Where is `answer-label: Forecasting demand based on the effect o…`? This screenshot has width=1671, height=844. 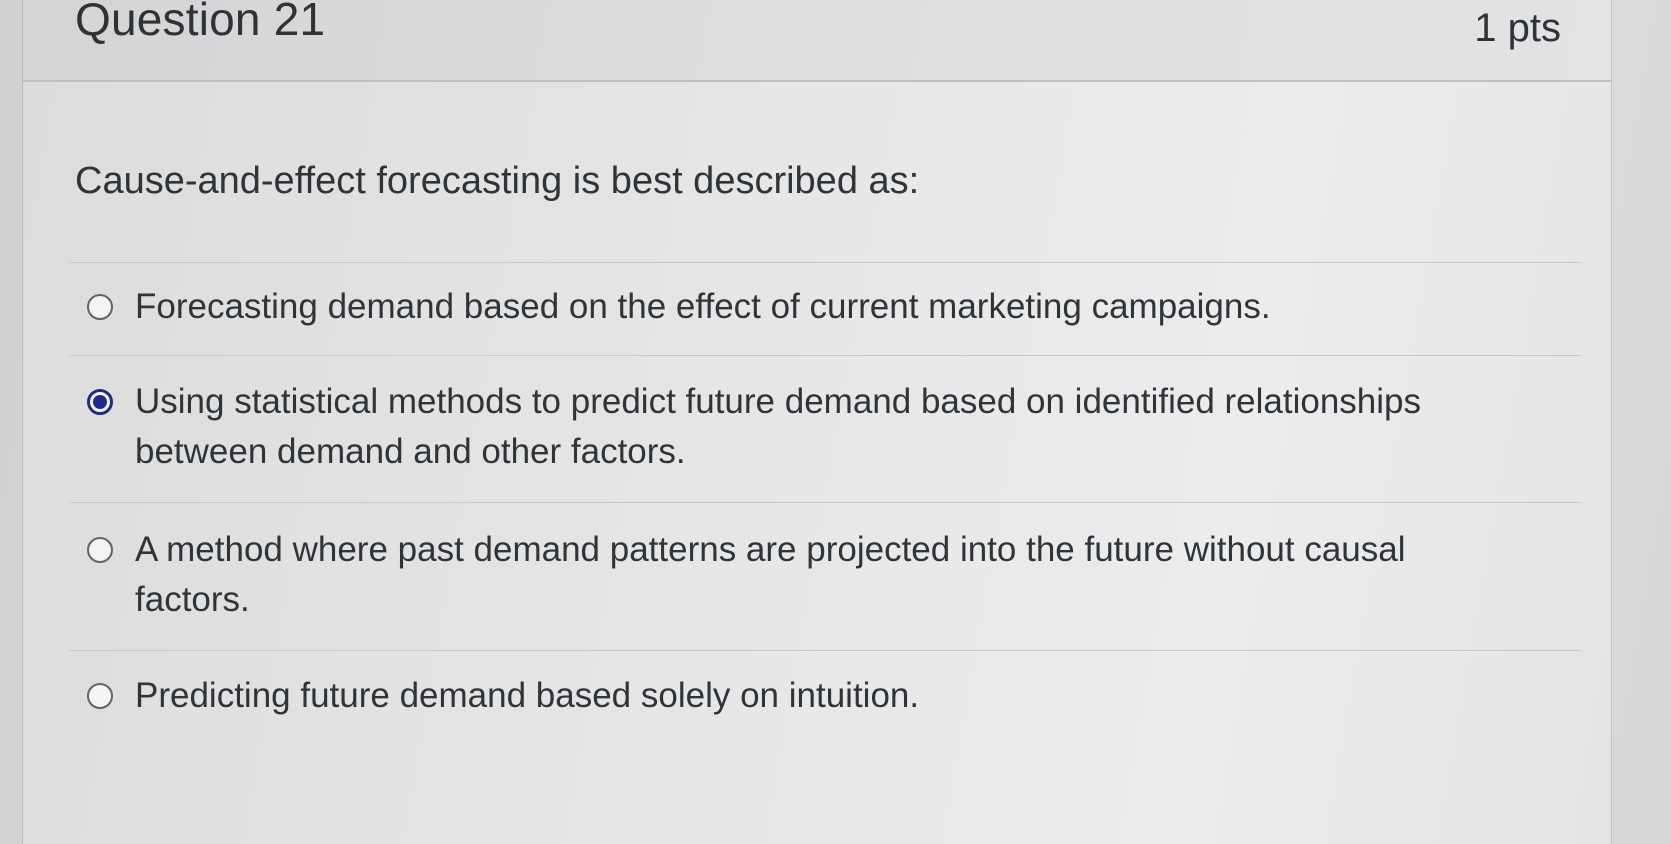
answer-label: Forecasting demand based on the effect o… is located at coordinates (703, 306).